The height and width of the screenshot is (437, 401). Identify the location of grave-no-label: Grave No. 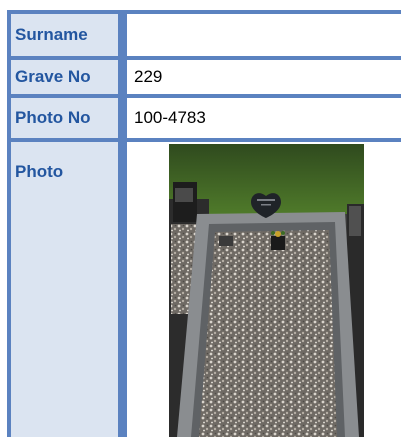
(53, 76).